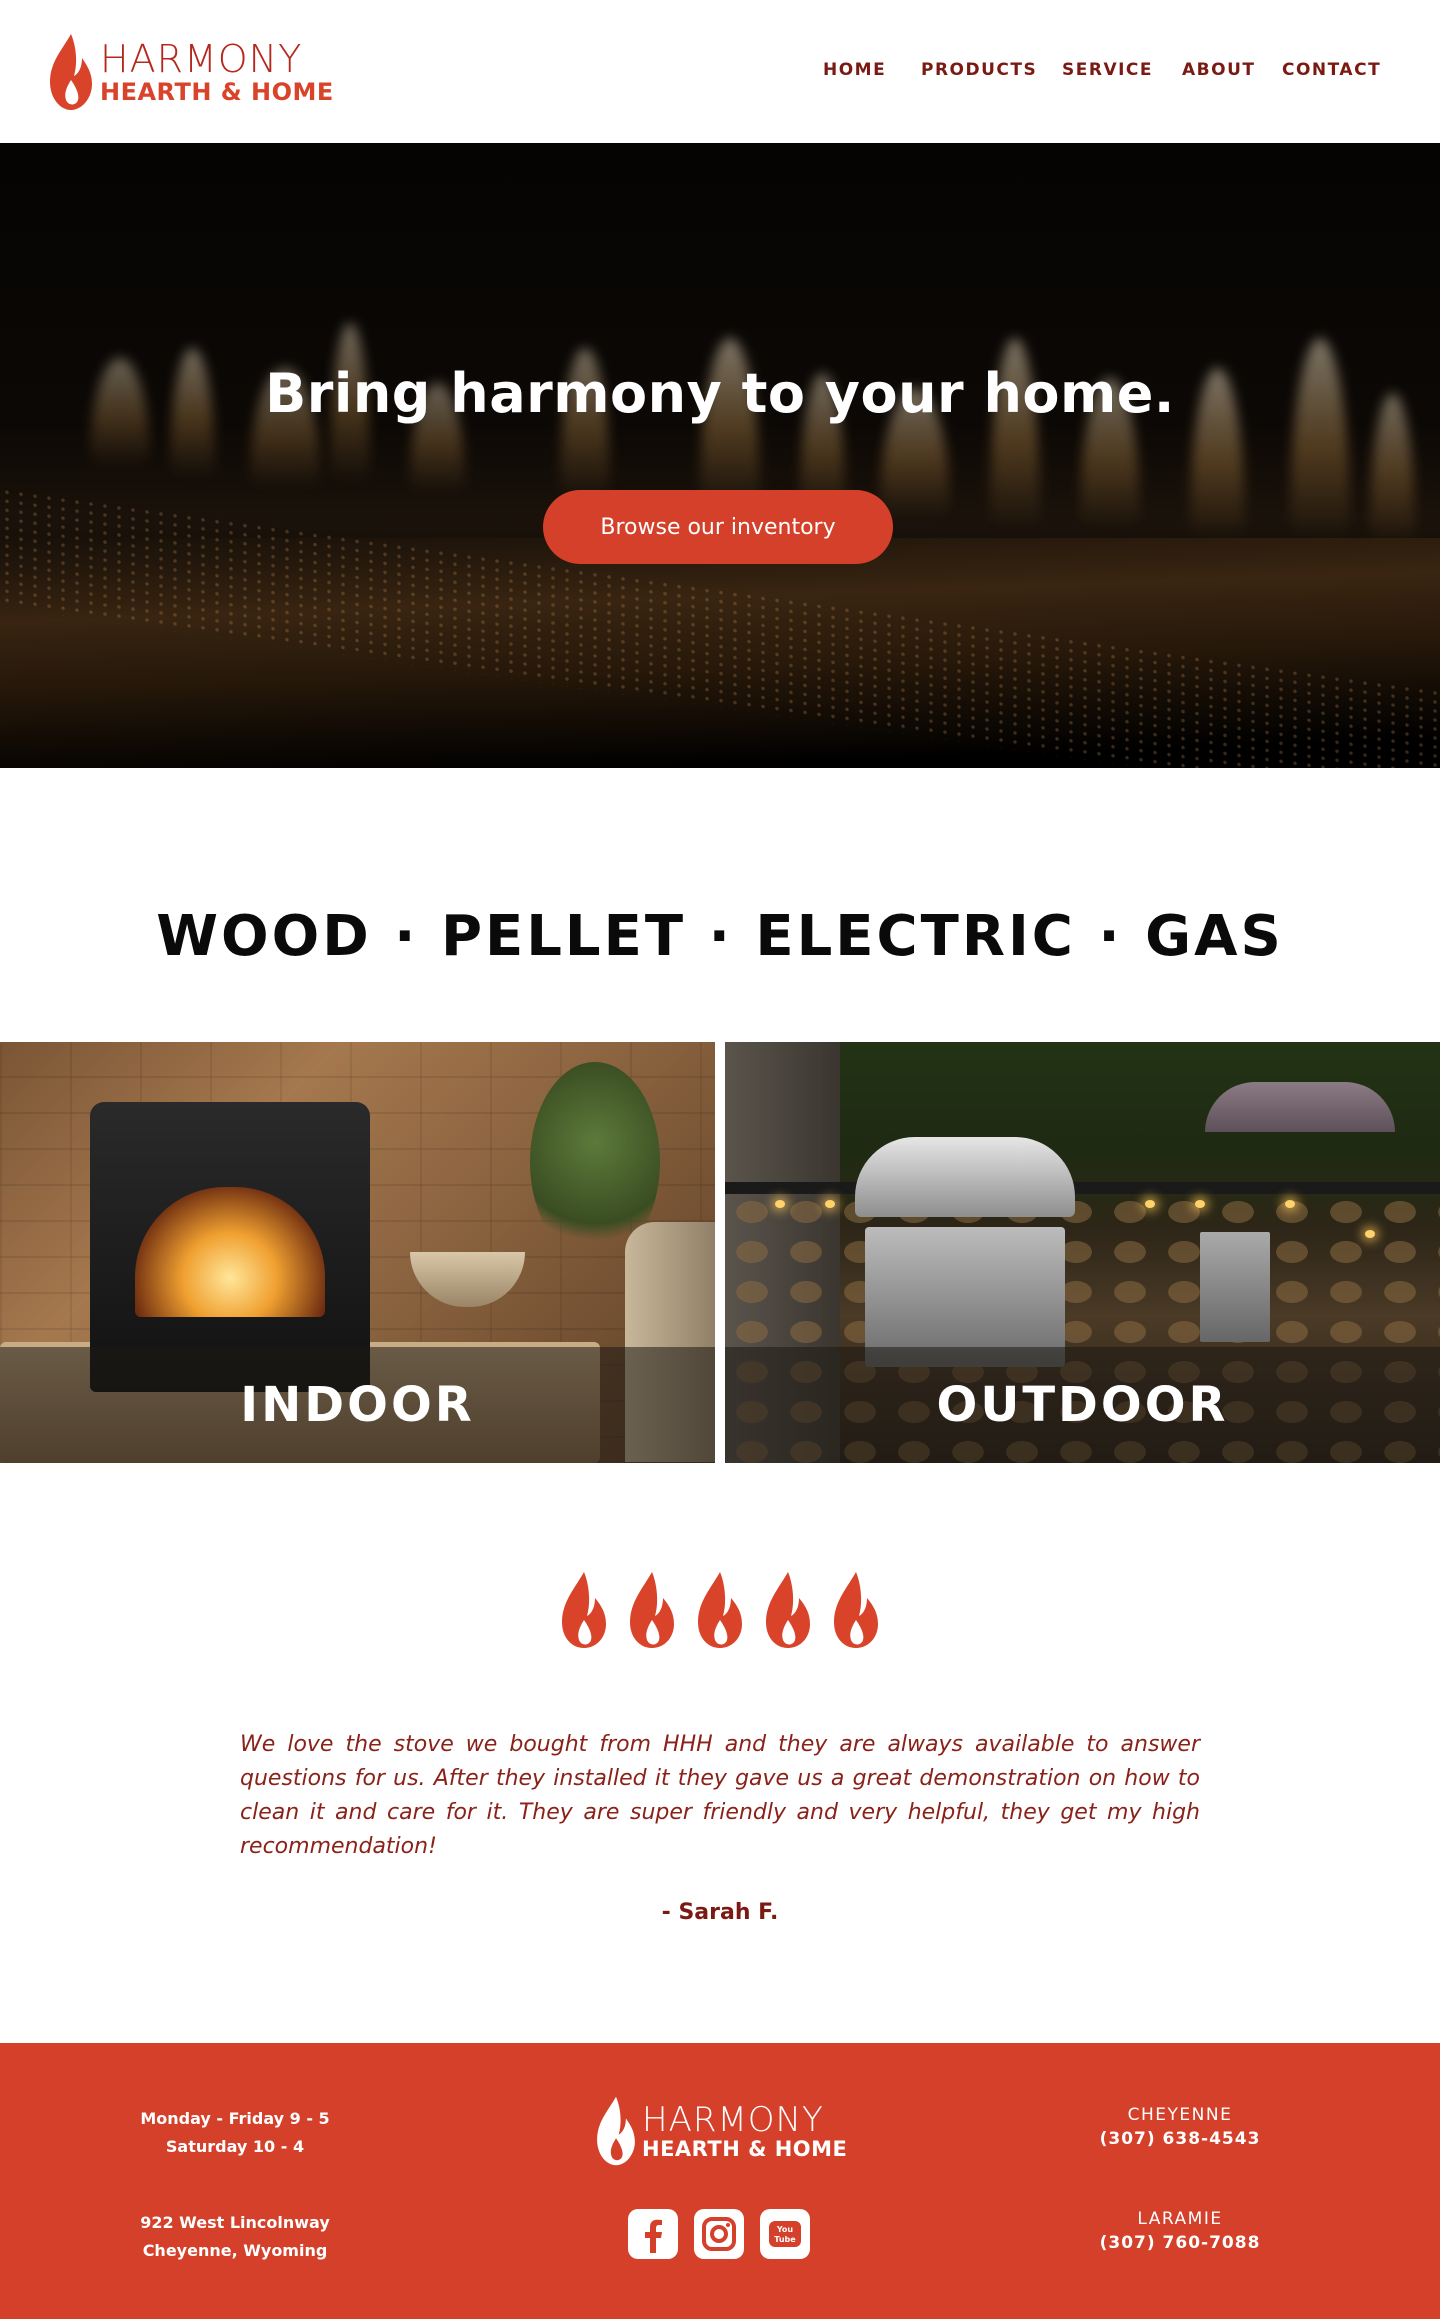 This screenshot has width=1440, height=2319. I want to click on footer-logo-wordmark: HARMONY HEARTH & HOME, so click(744, 2131).